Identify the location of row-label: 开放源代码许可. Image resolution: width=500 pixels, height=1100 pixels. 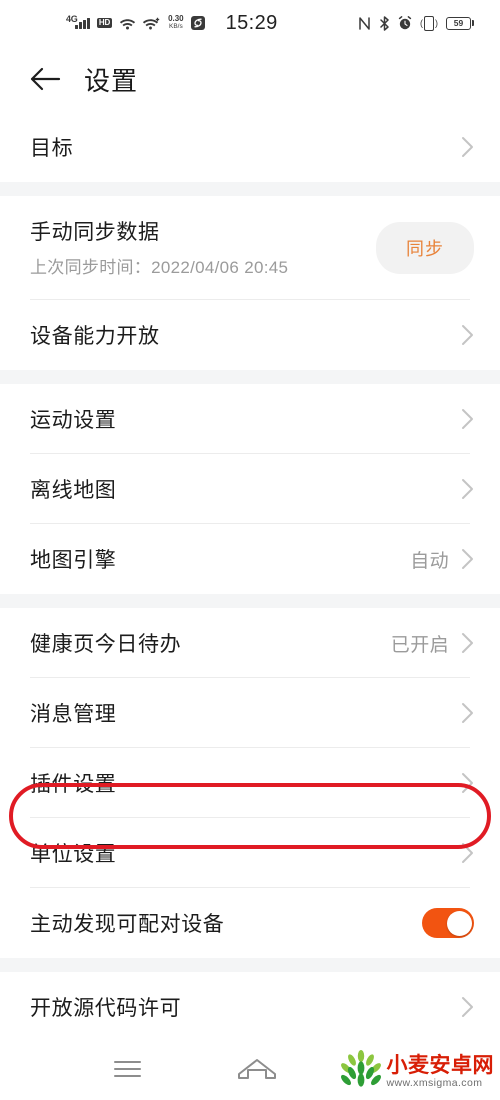
(106, 1008).